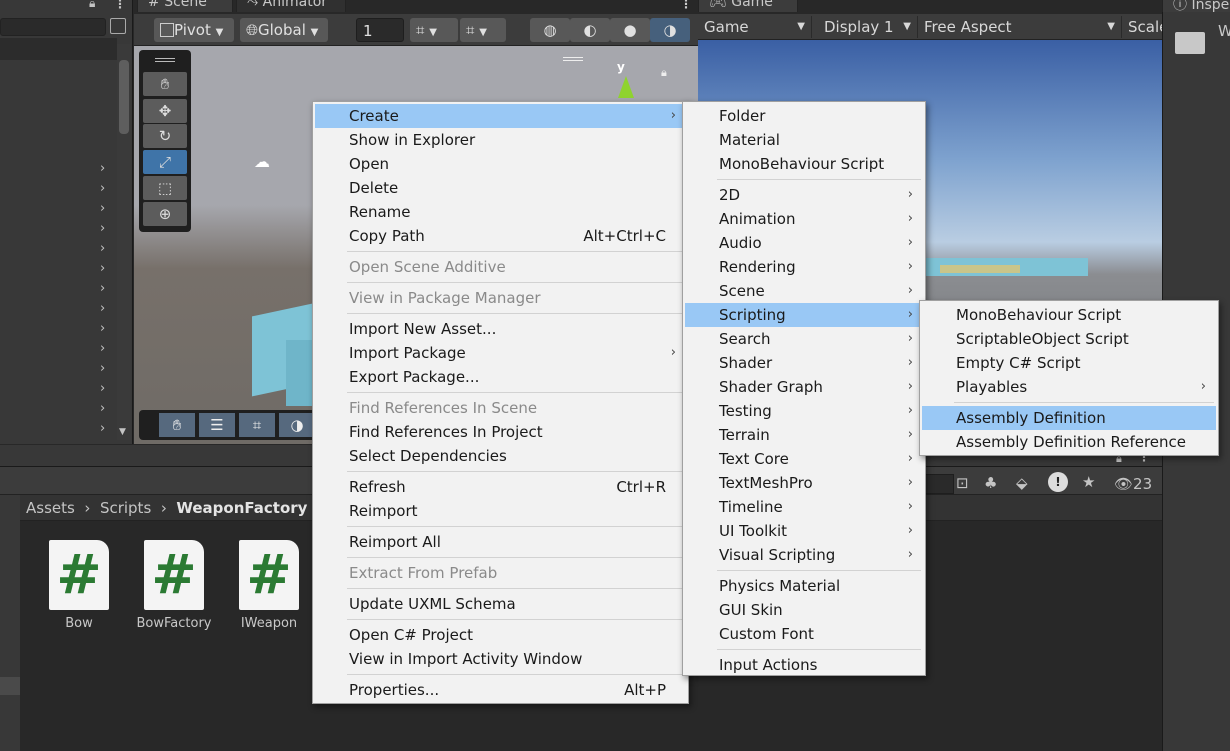  What do you see at coordinates (804, 634) in the screenshot?
I see `menu-item-custom-font: Custom Font` at bounding box center [804, 634].